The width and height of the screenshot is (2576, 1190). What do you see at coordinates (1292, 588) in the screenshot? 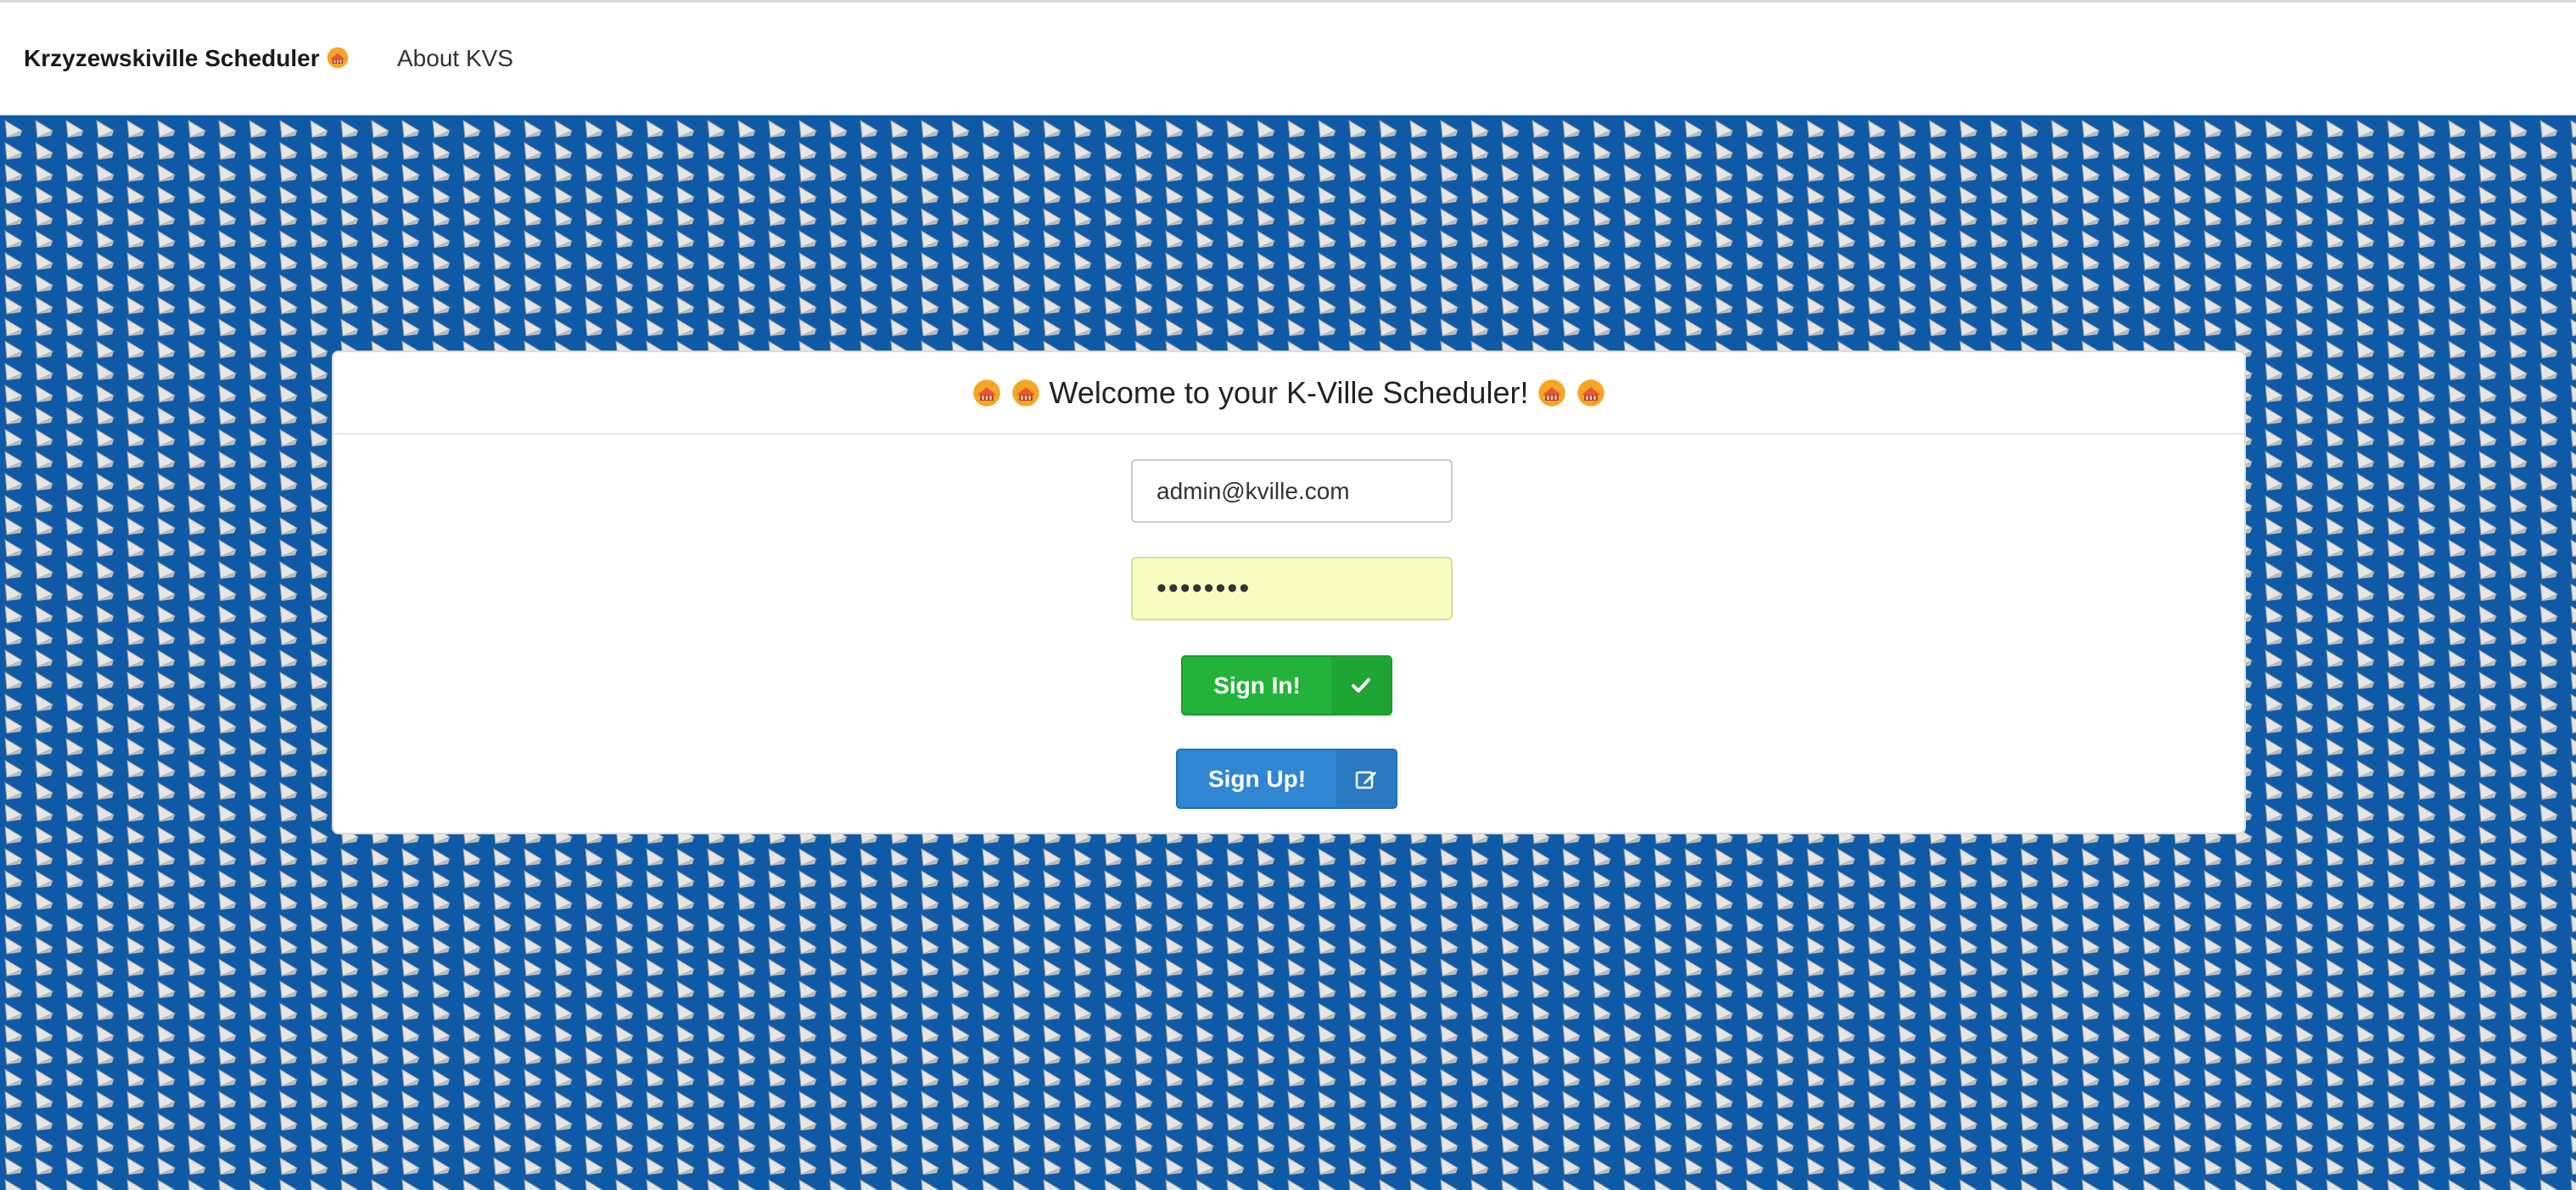
I see `password-field` at bounding box center [1292, 588].